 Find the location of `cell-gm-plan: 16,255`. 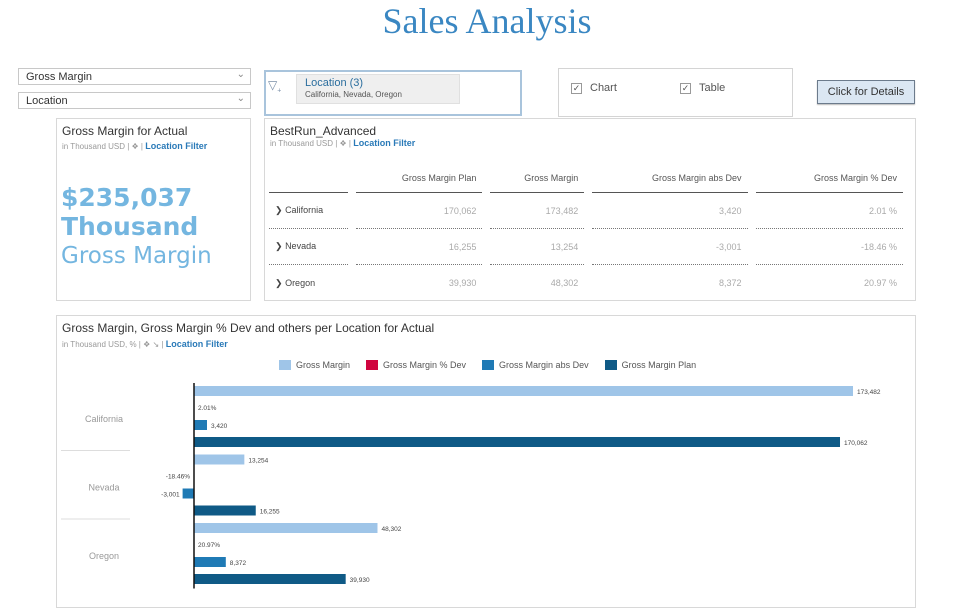

cell-gm-plan: 16,255 is located at coordinates (419, 247).